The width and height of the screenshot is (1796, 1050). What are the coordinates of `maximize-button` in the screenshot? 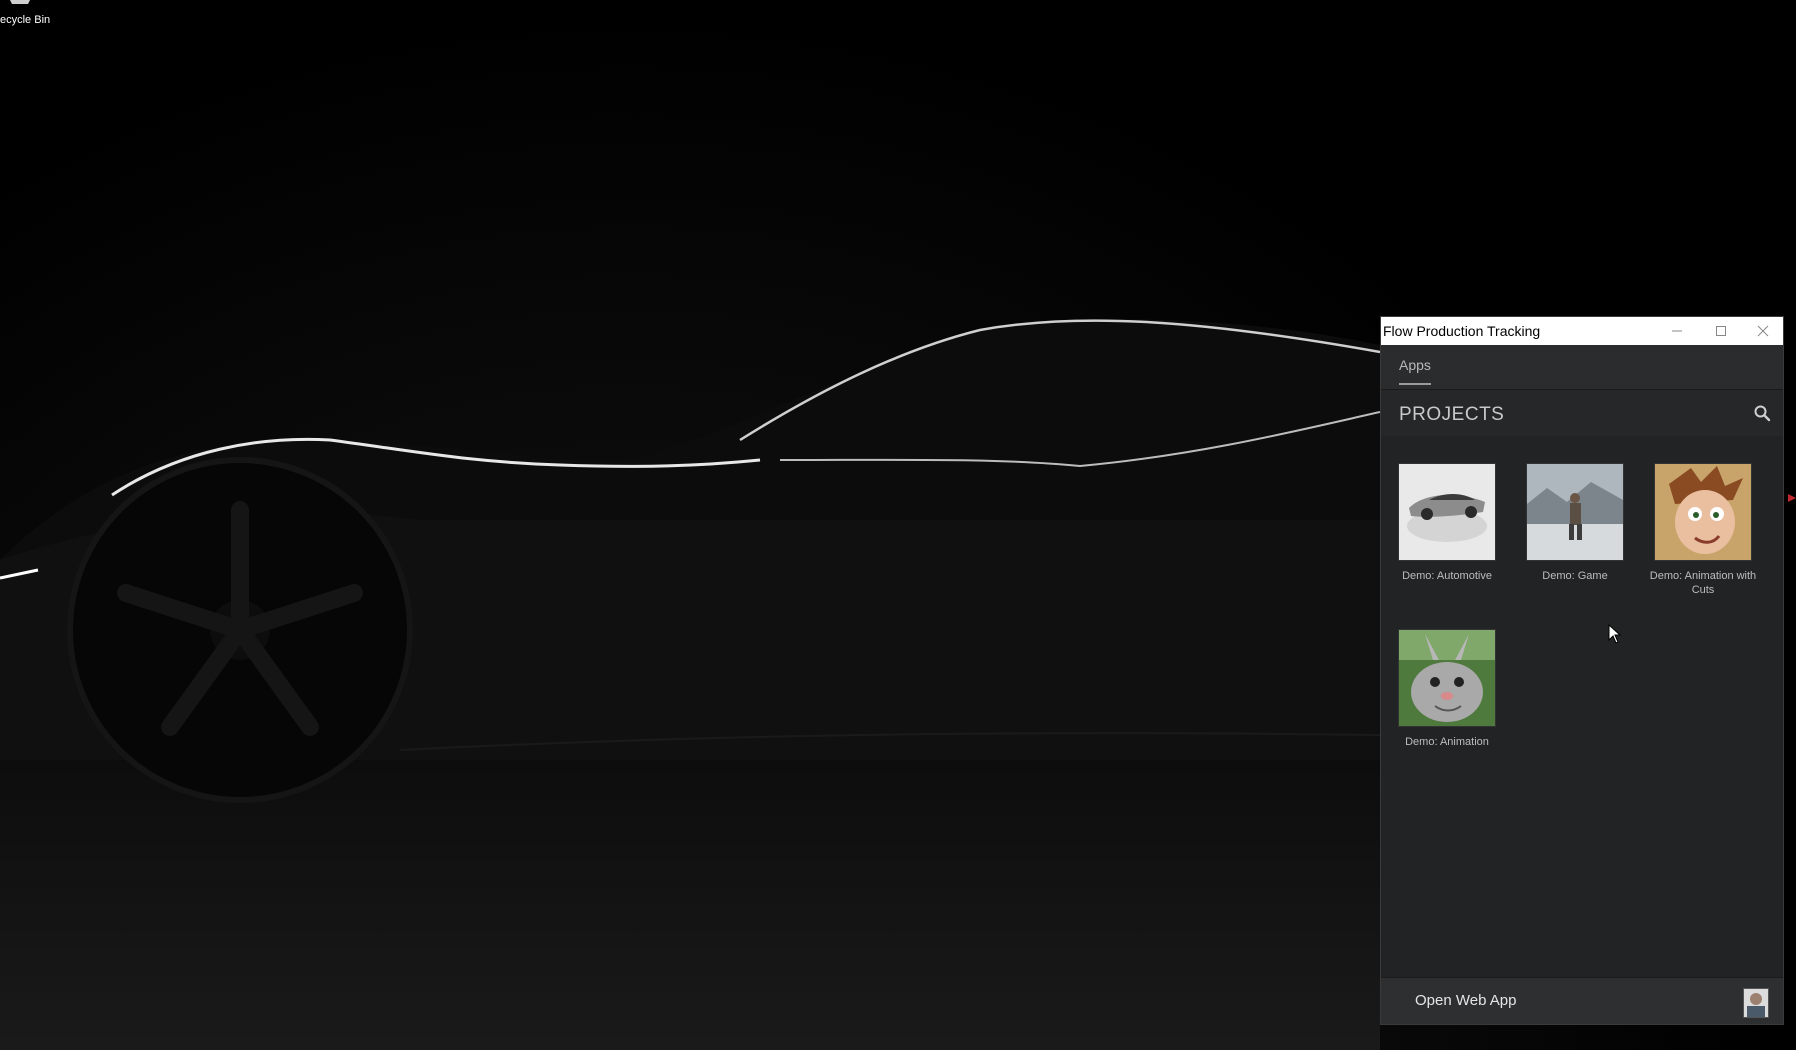 It's located at (1721, 331).